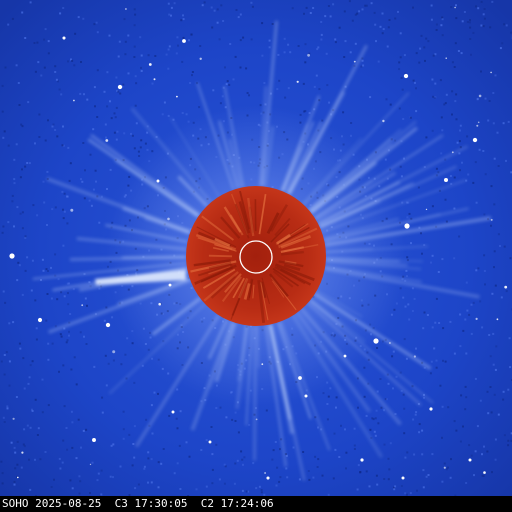 The height and width of the screenshot is (512, 512). Describe the element at coordinates (68, 503) in the screenshot. I see `date-label: 2025-08-25` at that location.